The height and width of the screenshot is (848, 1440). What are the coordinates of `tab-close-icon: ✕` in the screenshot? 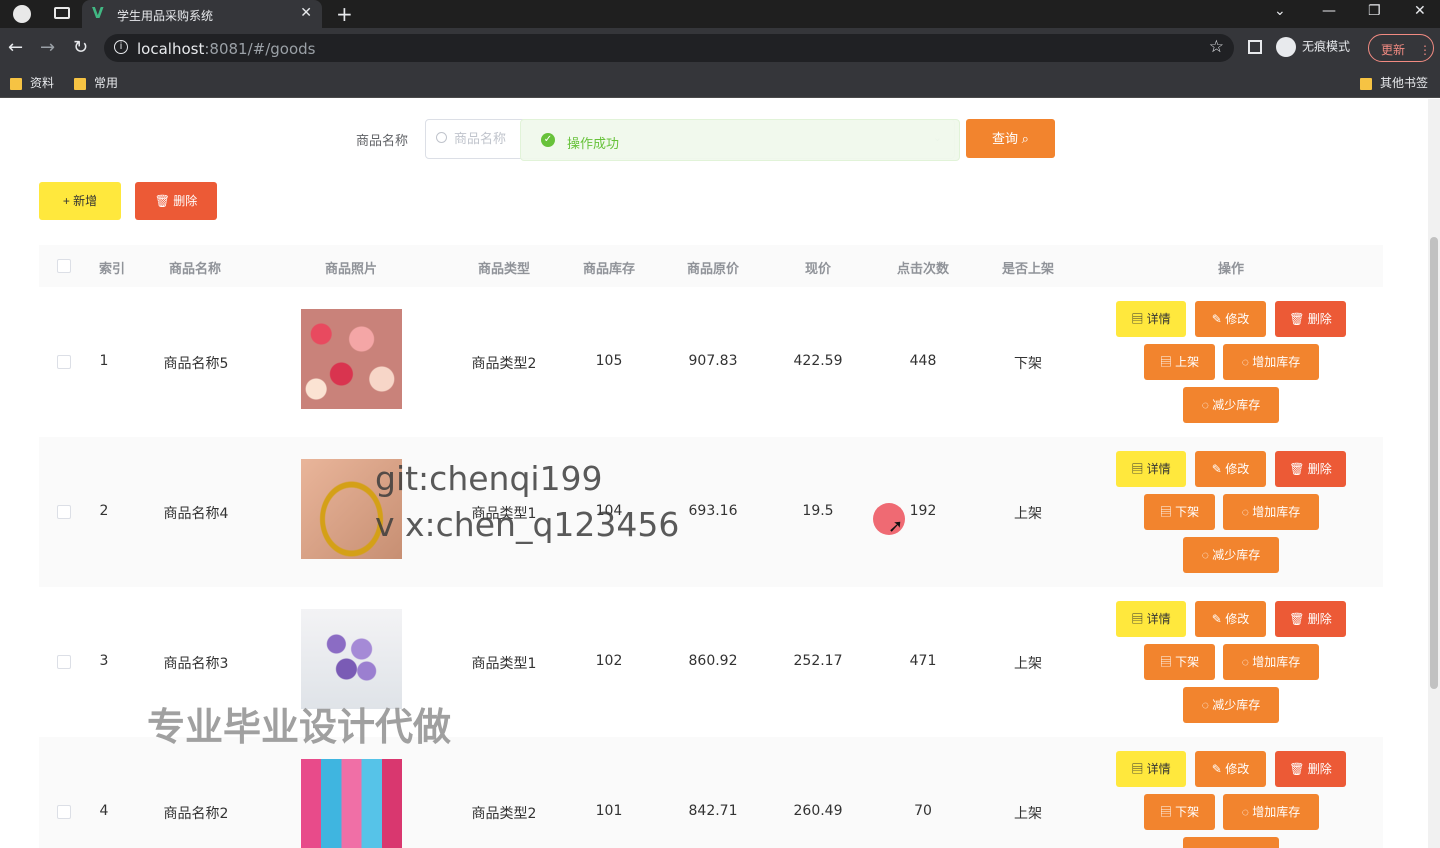 It's located at (306, 13).